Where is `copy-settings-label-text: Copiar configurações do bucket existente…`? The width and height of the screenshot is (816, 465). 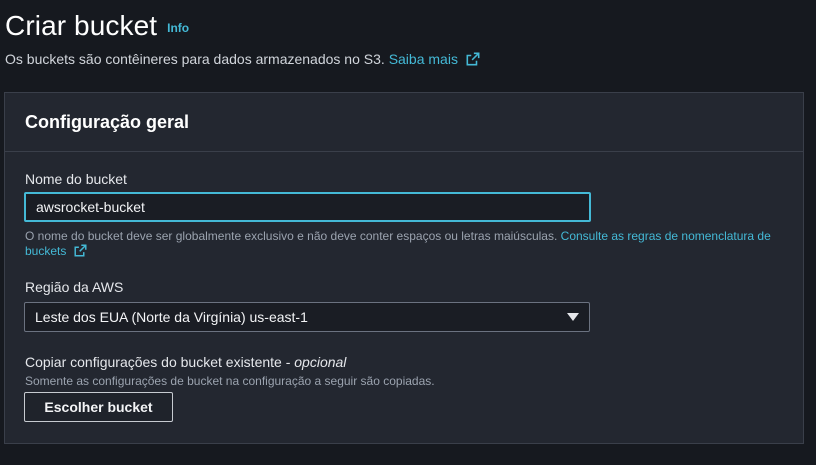 copy-settings-label-text: Copiar configurações do bucket existente… is located at coordinates (160, 362).